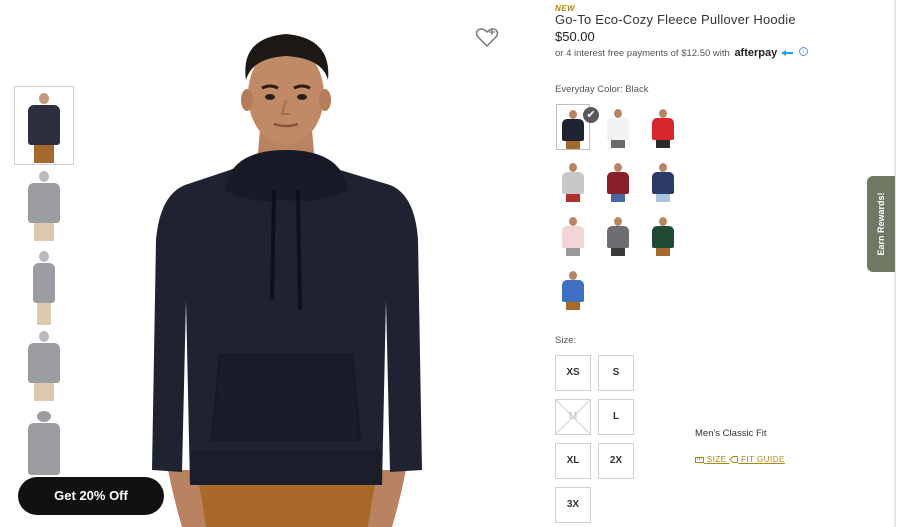 The height and width of the screenshot is (527, 900). I want to click on earn-rewards-tab: Earn Rewards!, so click(881, 224).